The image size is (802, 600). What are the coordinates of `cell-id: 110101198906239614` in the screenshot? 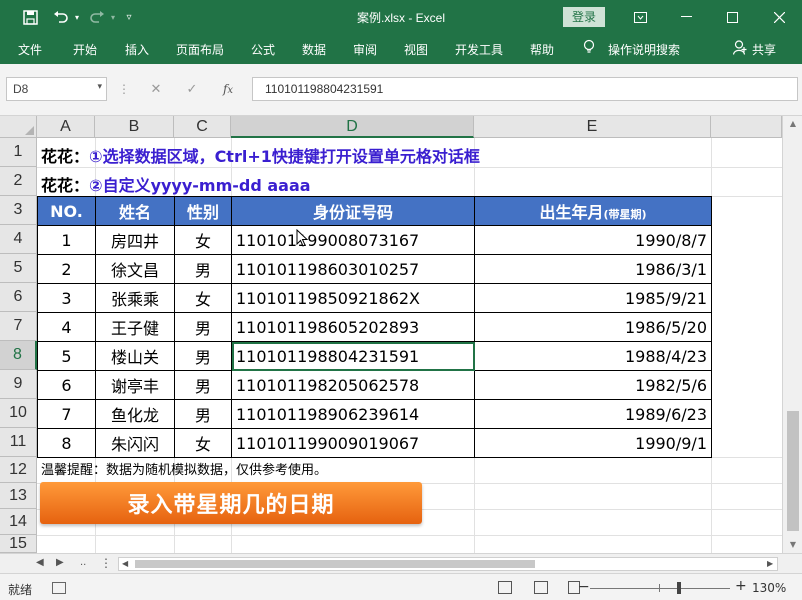 It's located at (353, 414).